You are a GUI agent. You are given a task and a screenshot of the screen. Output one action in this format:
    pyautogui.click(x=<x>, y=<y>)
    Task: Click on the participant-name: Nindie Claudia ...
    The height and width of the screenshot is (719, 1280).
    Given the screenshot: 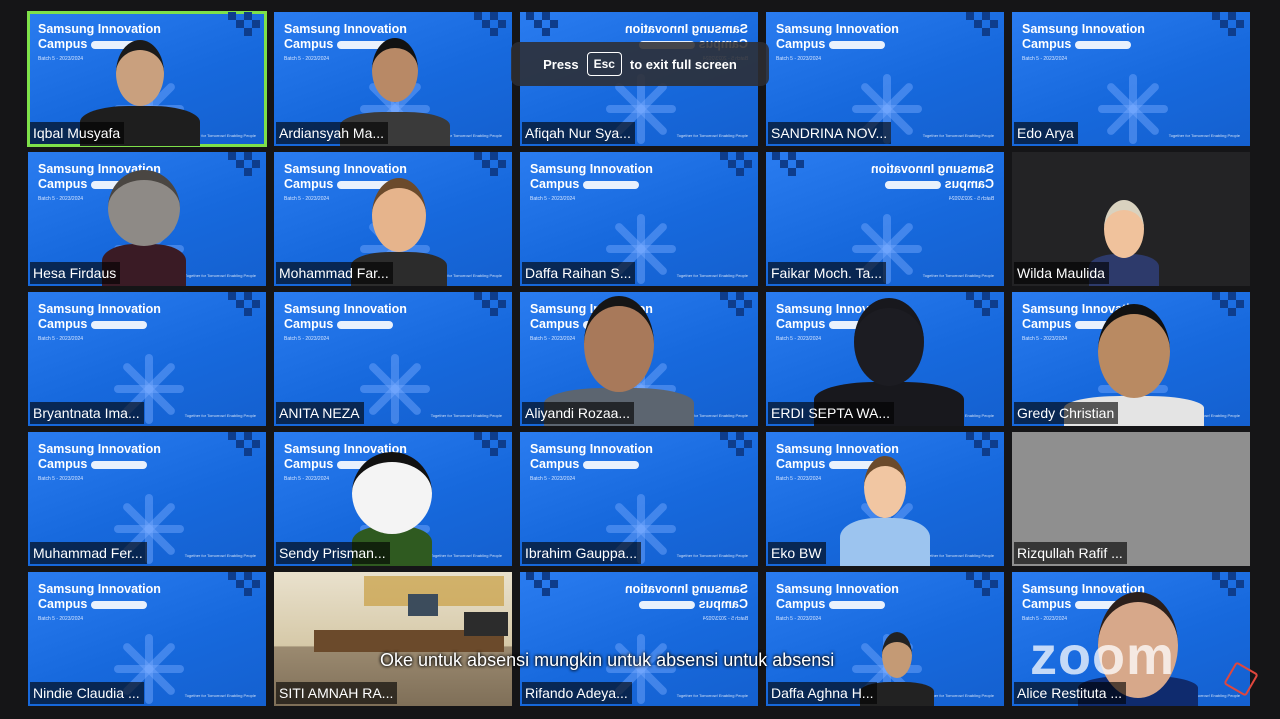 What is the action you would take?
    pyautogui.click(x=87, y=693)
    